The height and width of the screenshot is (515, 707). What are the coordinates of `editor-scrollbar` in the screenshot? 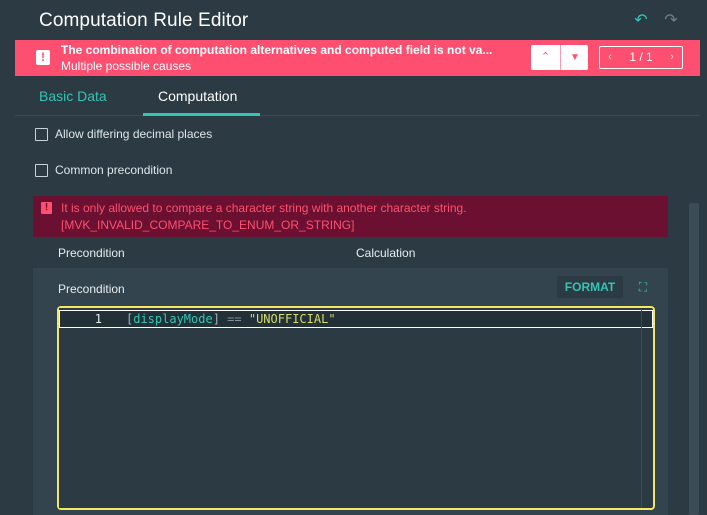 It's located at (647, 408).